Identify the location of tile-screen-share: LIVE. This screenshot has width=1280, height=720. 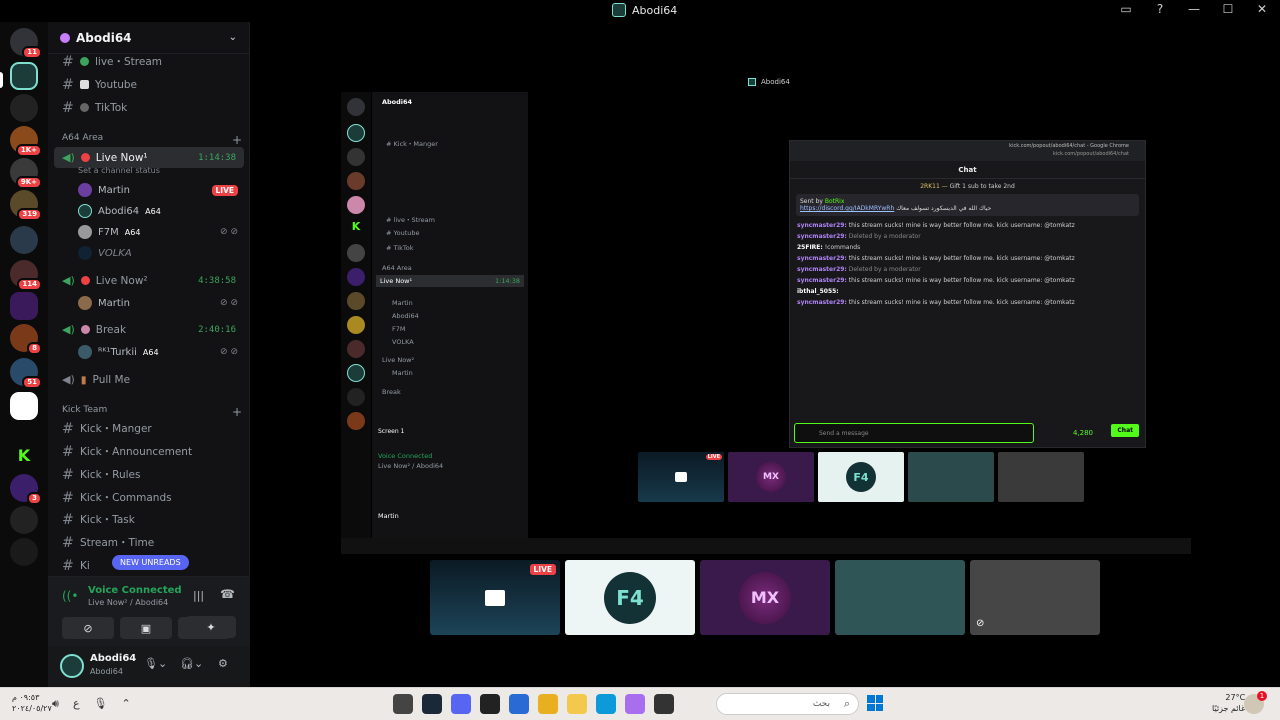
(495, 597).